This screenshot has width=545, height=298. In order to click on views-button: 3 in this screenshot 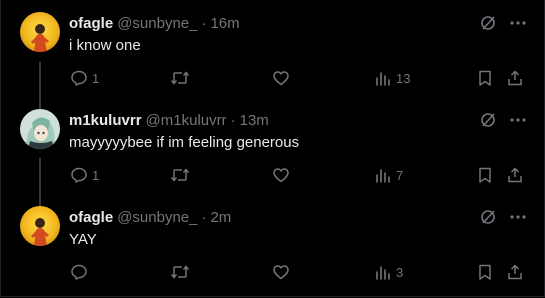, I will do `click(388, 272)`.